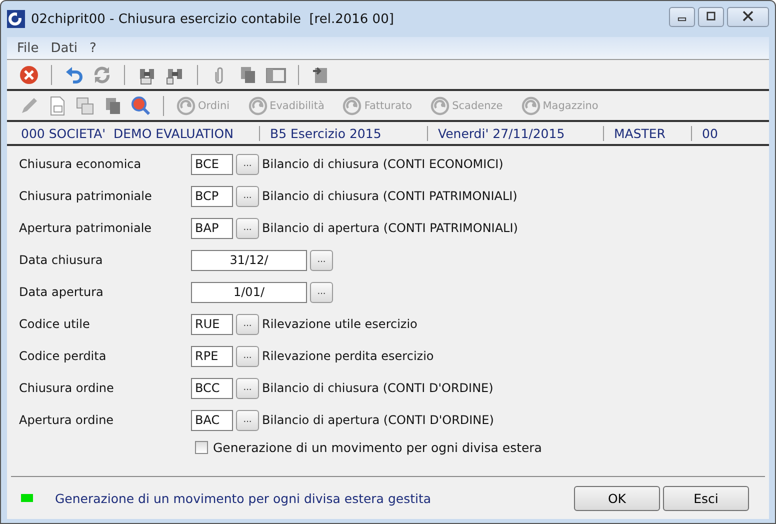 The image size is (776, 524). Describe the element at coordinates (29, 106) in the screenshot. I see `pencil-icon` at that location.